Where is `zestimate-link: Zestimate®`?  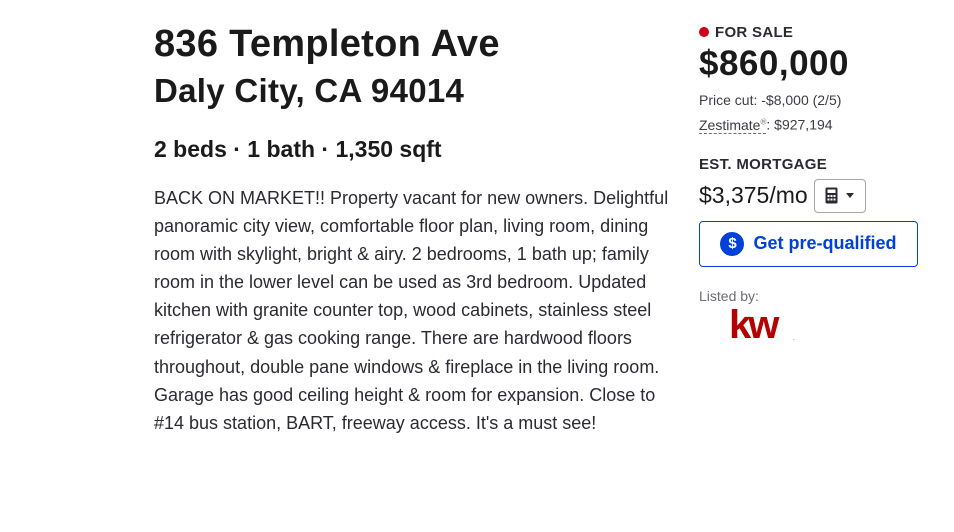 zestimate-link: Zestimate® is located at coordinates (733, 125).